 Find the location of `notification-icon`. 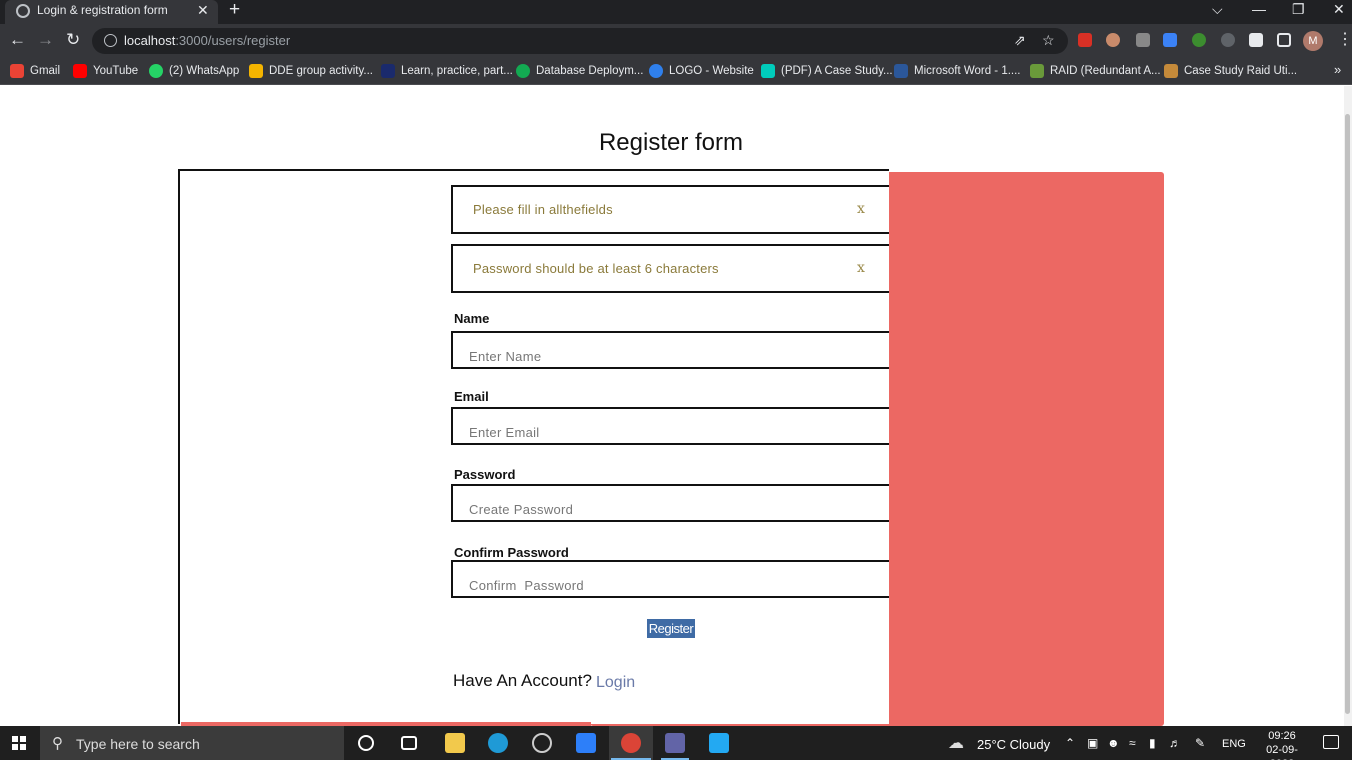

notification-icon is located at coordinates (1331, 742).